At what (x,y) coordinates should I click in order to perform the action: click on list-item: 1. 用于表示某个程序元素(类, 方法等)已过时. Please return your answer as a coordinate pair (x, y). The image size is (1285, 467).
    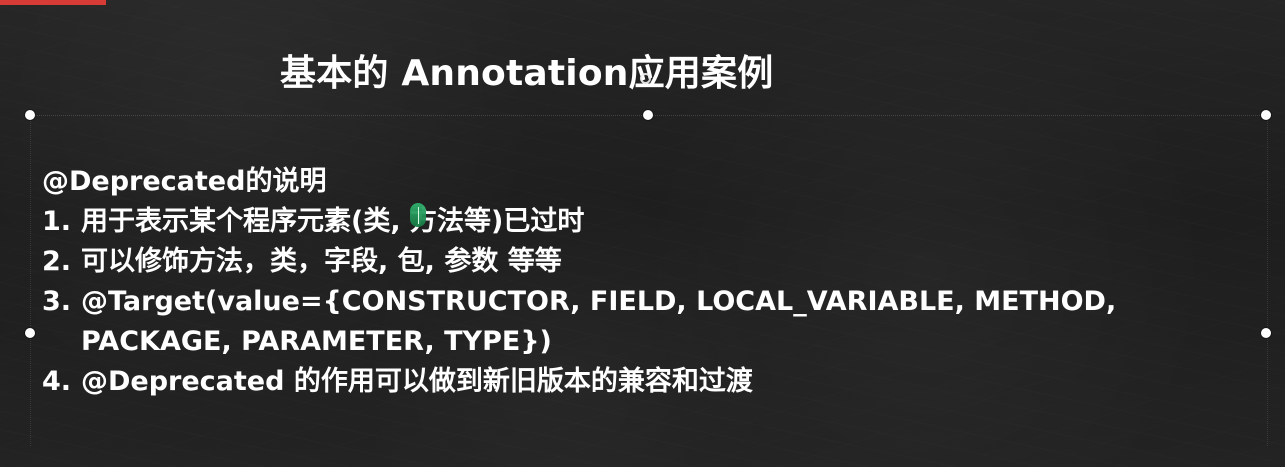
    Looking at the image, I should click on (632, 222).